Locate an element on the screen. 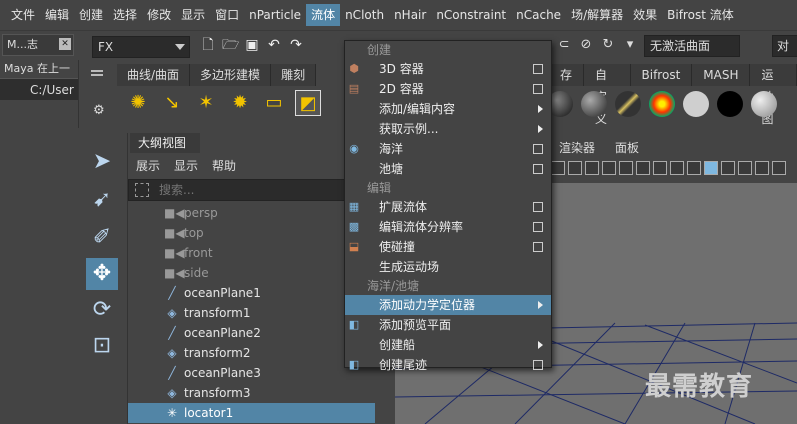 This screenshot has height=424, width=797. sphere-rainbow-icon is located at coordinates (662, 104).